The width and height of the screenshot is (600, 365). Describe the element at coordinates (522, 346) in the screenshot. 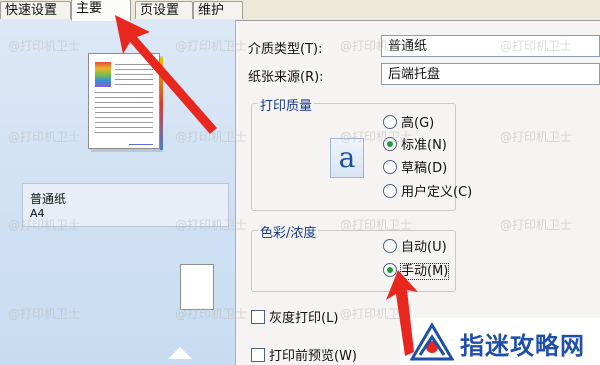

I see `logo-text: 指迷攻略网` at that location.